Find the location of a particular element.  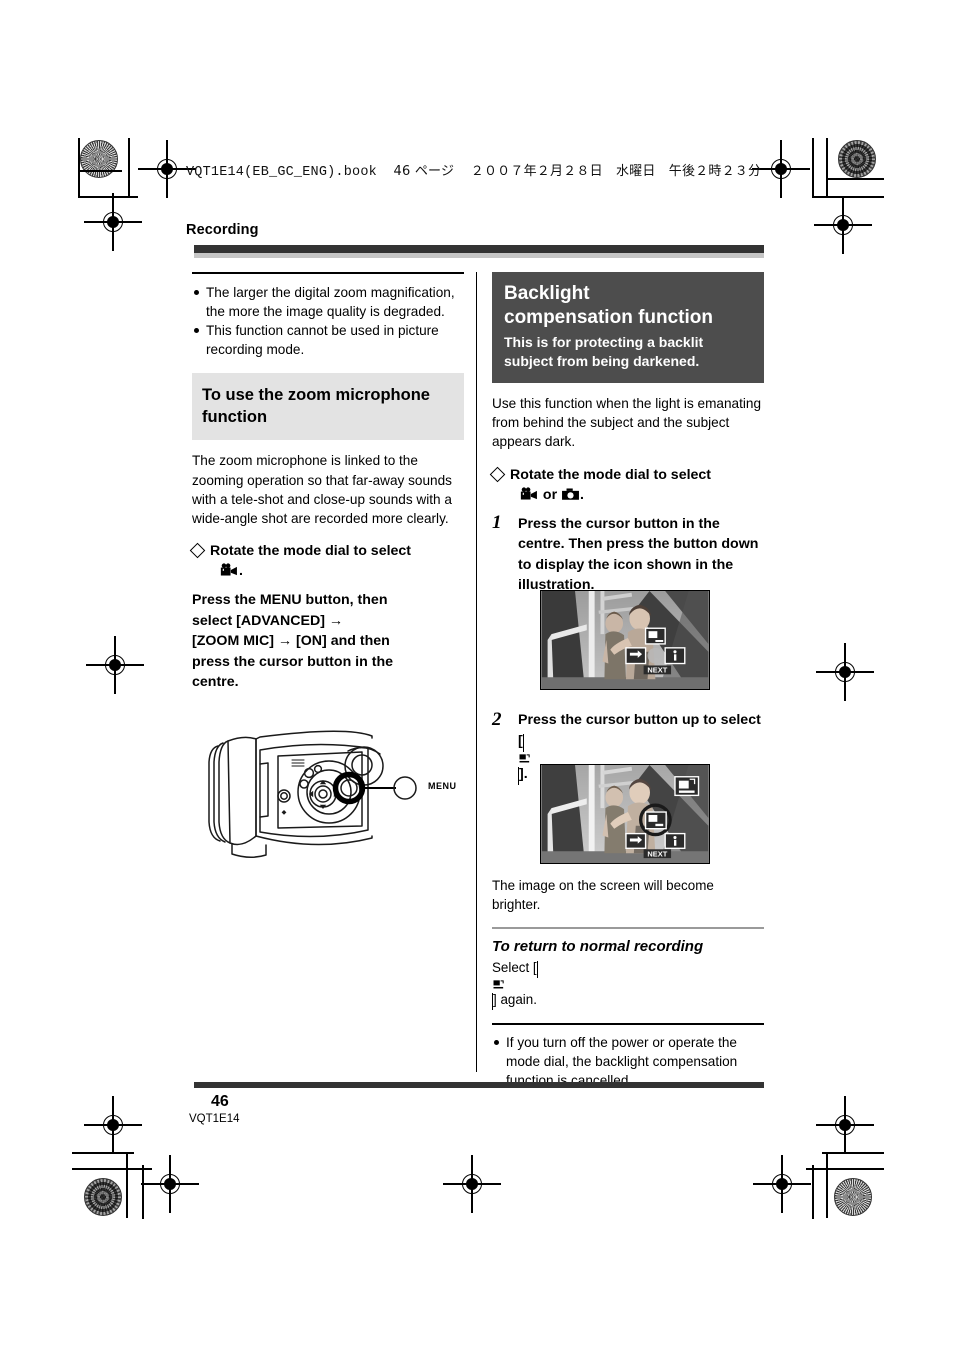

section-rule is located at coordinates (628, 928).